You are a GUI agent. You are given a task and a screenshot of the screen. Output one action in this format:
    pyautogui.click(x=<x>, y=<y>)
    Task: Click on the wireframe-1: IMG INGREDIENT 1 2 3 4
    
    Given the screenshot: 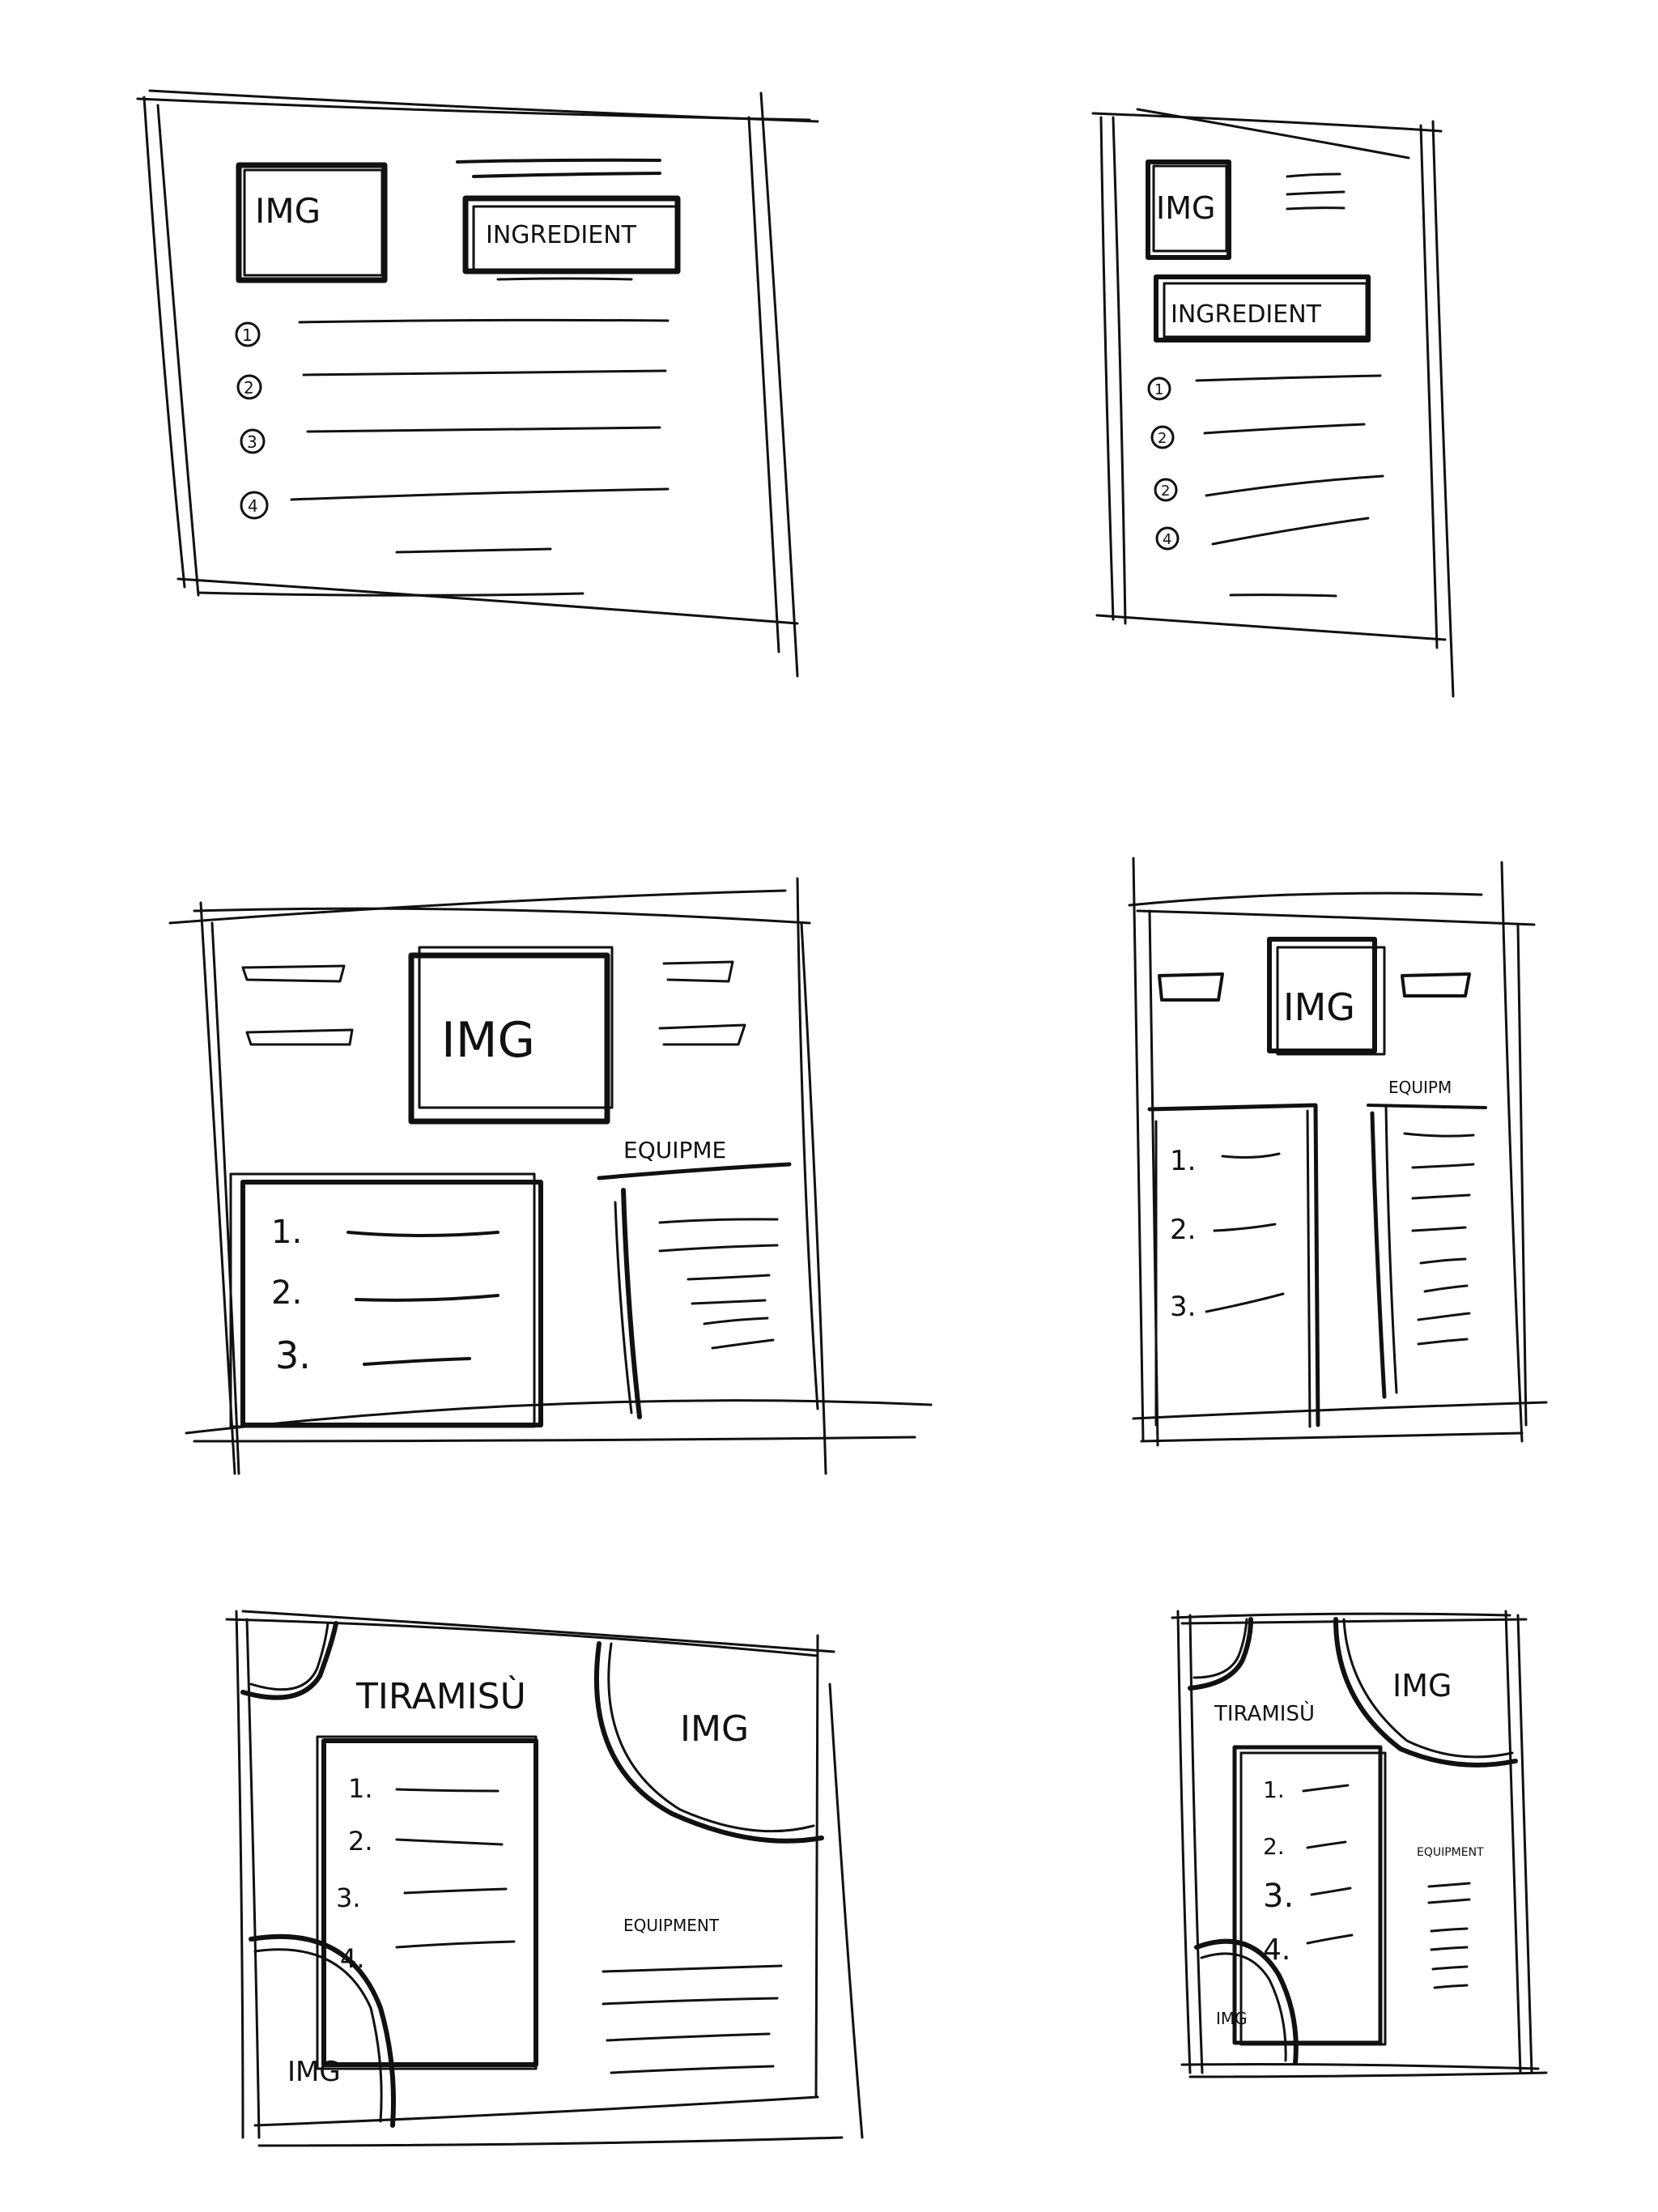 What is the action you would take?
    pyautogui.click(x=477, y=383)
    